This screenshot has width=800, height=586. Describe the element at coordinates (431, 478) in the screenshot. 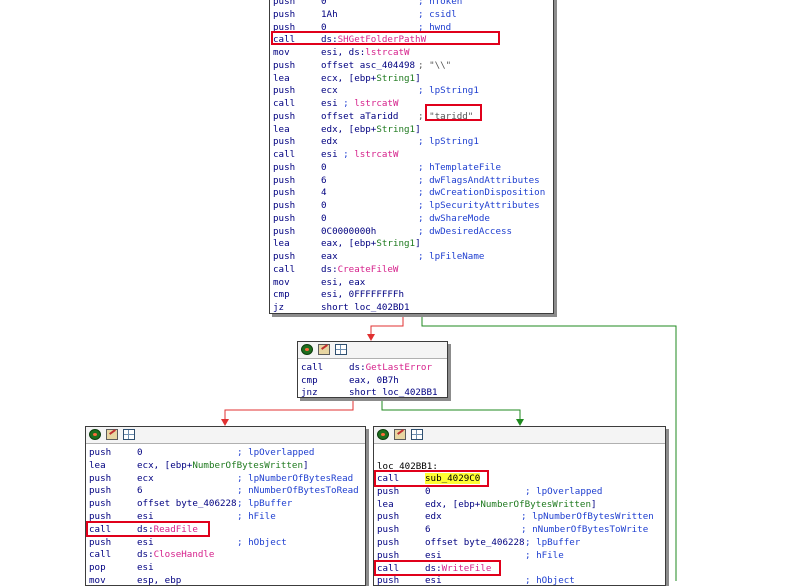

I see `annotation-box-sub4029c0` at that location.